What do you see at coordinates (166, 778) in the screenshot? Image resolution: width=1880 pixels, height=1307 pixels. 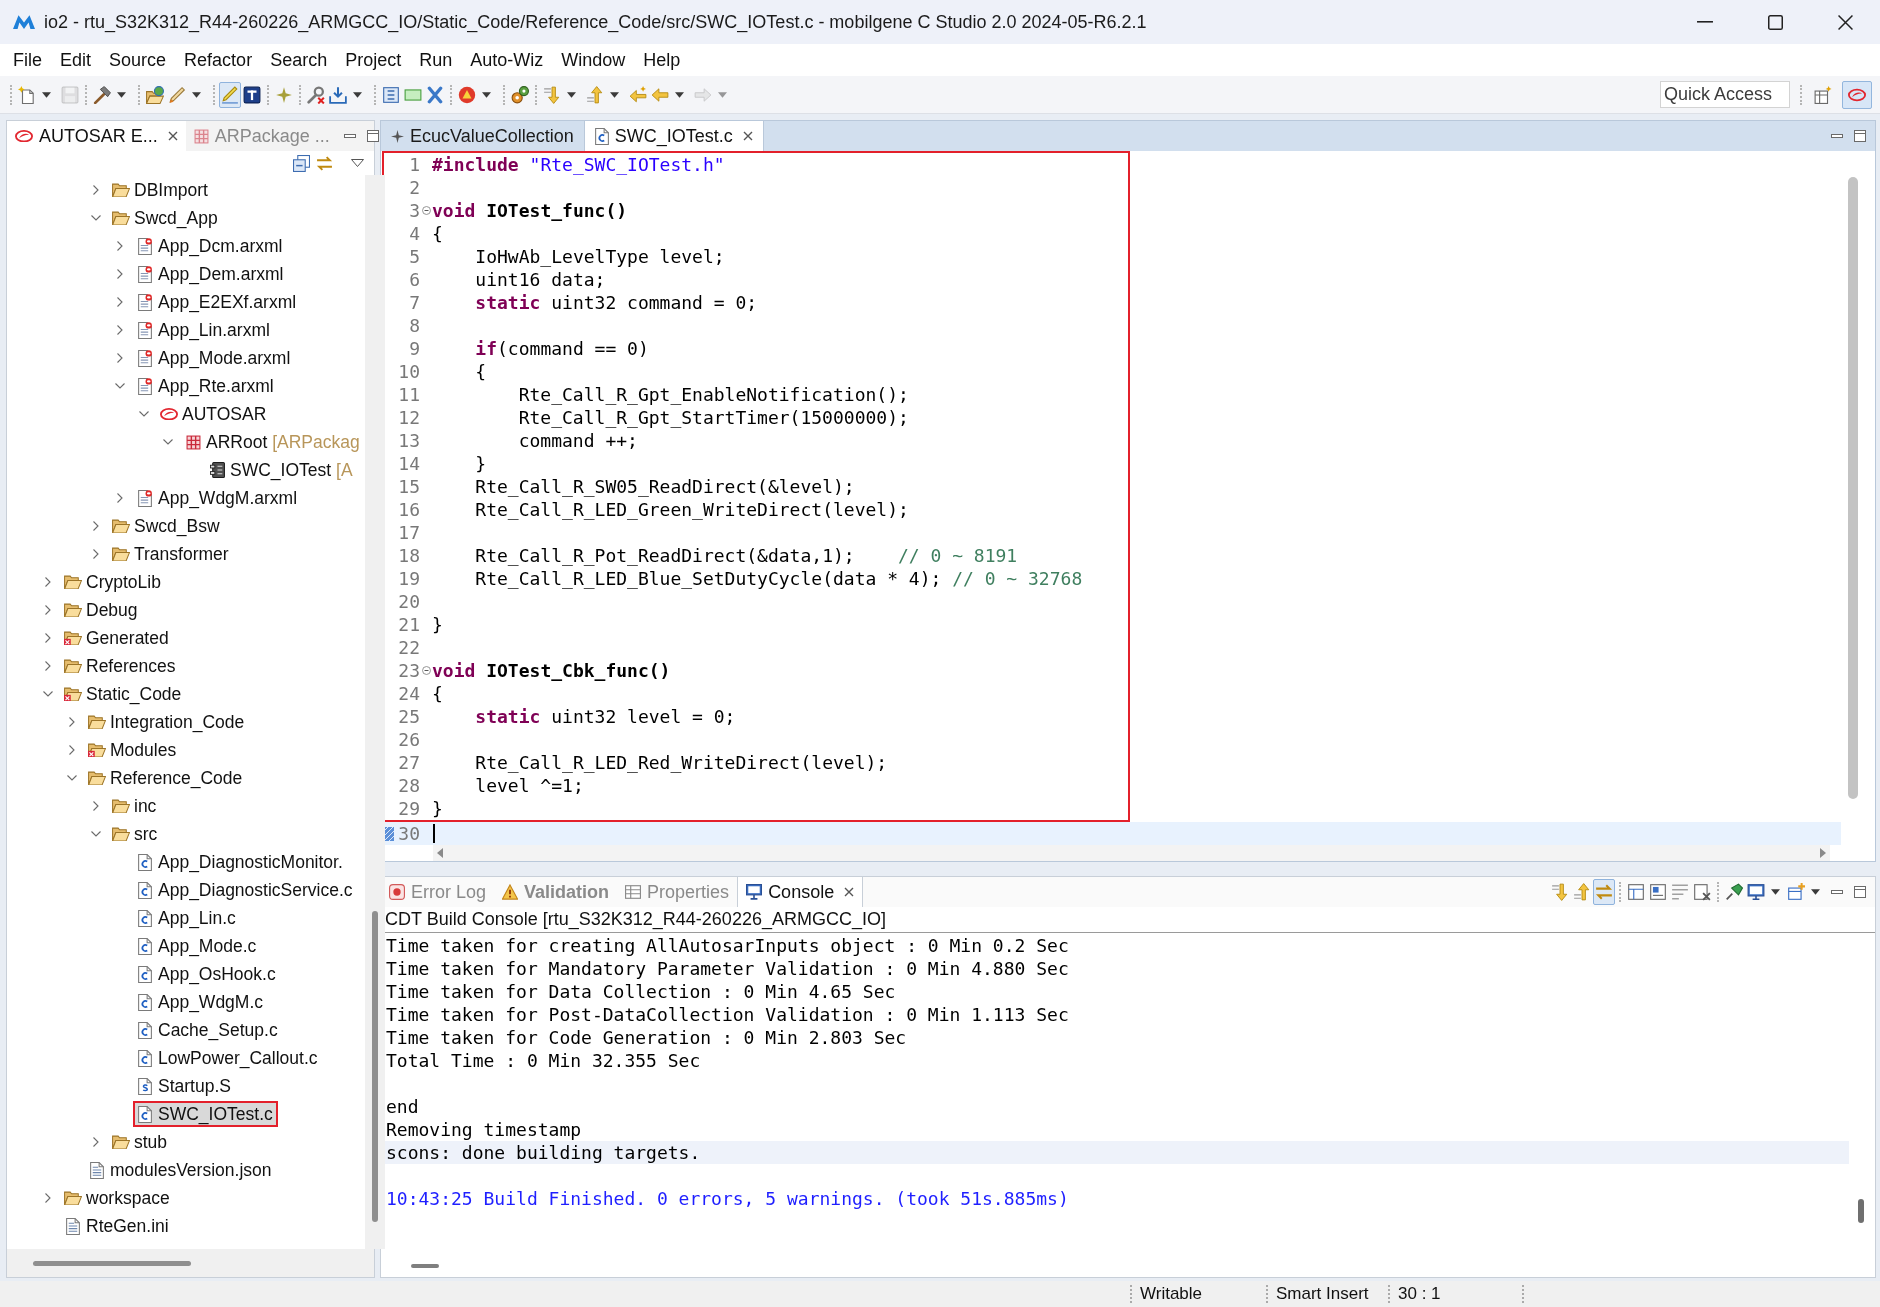 I see `tree-item: Reference_Code` at bounding box center [166, 778].